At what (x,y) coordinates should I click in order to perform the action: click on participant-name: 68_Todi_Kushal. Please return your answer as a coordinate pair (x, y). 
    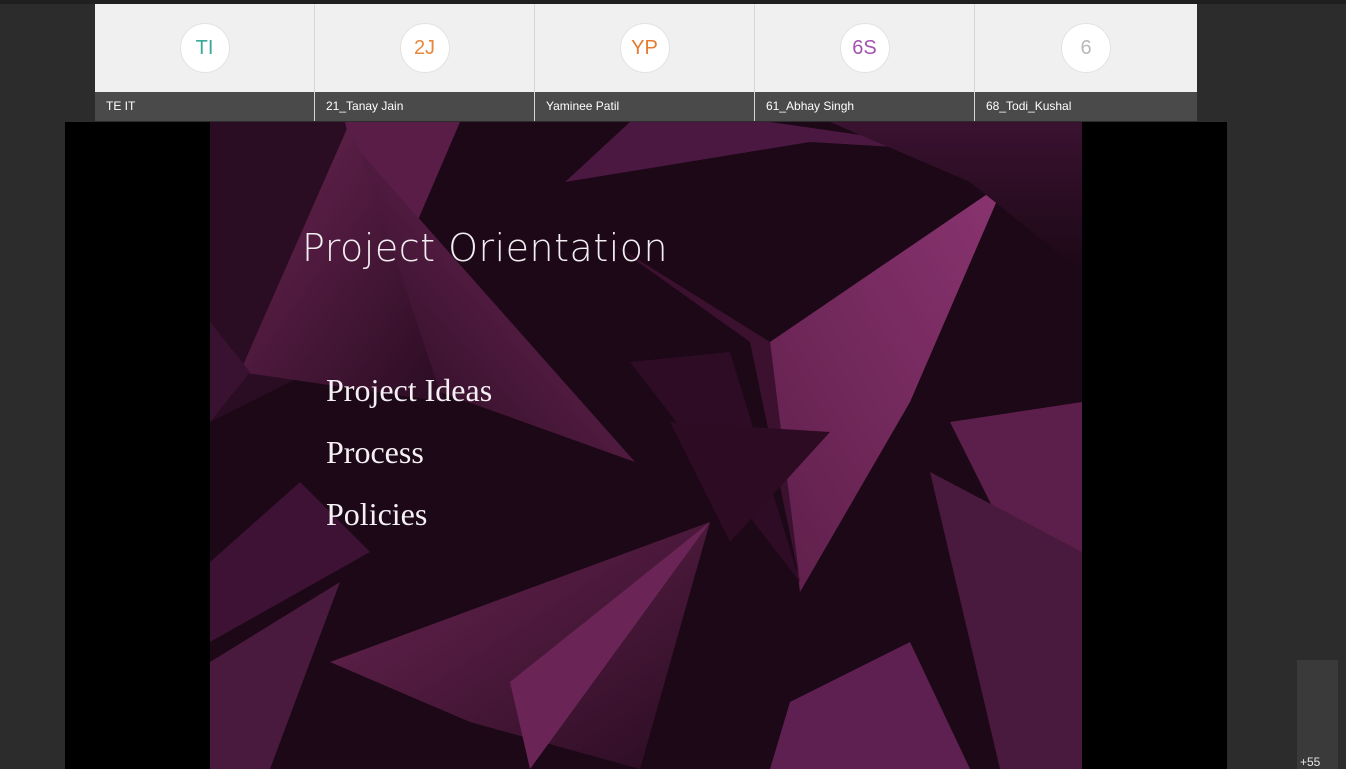
    Looking at the image, I should click on (1086, 106).